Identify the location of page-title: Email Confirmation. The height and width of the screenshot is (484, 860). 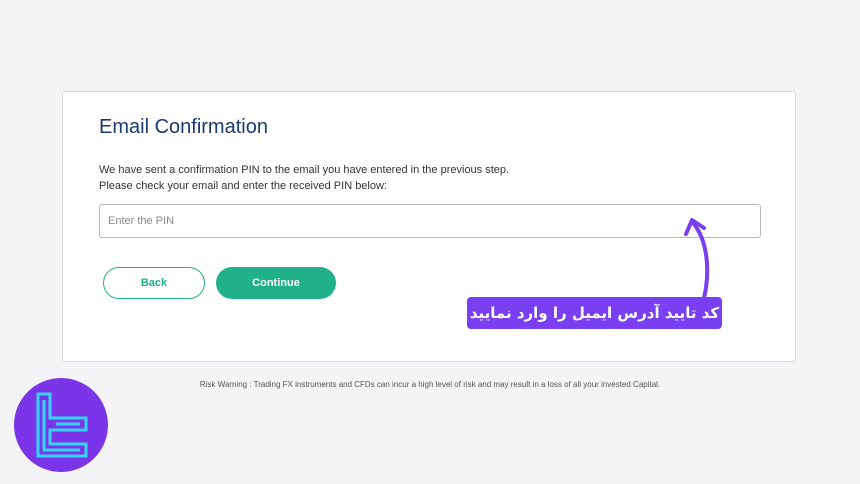
(183, 127).